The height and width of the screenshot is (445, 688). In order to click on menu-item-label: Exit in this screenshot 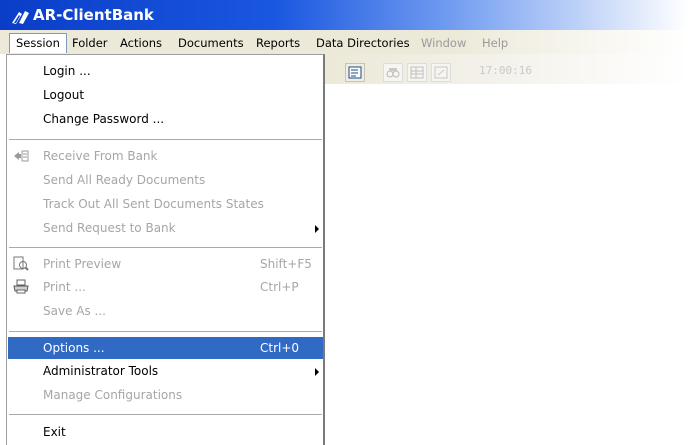, I will do `click(54, 432)`.